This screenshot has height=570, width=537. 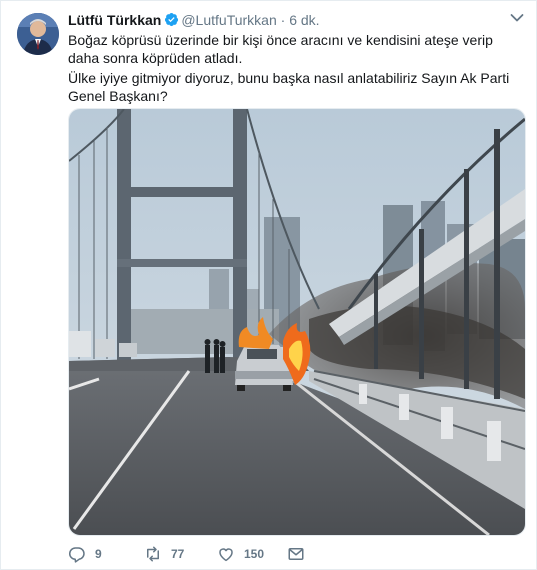 What do you see at coordinates (226, 555) in the screenshot?
I see `heart-icon` at bounding box center [226, 555].